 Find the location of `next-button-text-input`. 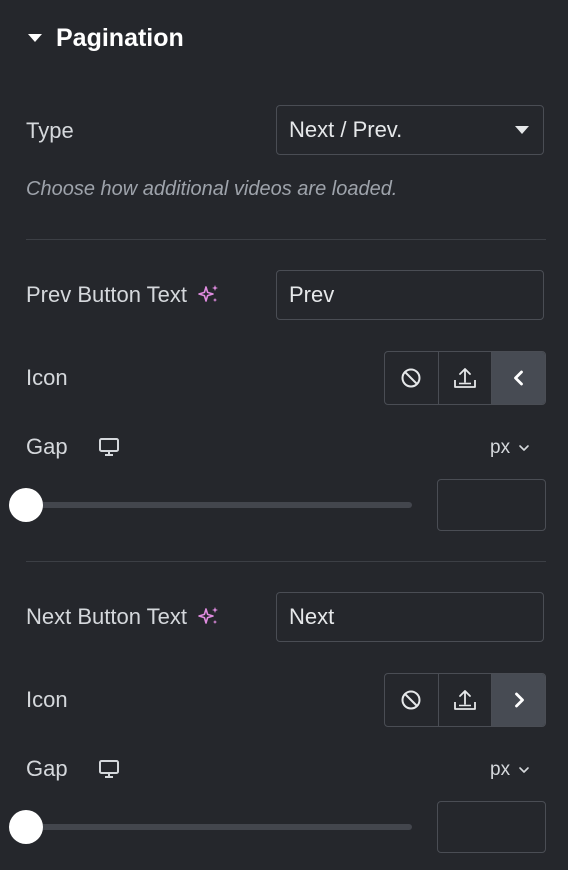

next-button-text-input is located at coordinates (410, 617).